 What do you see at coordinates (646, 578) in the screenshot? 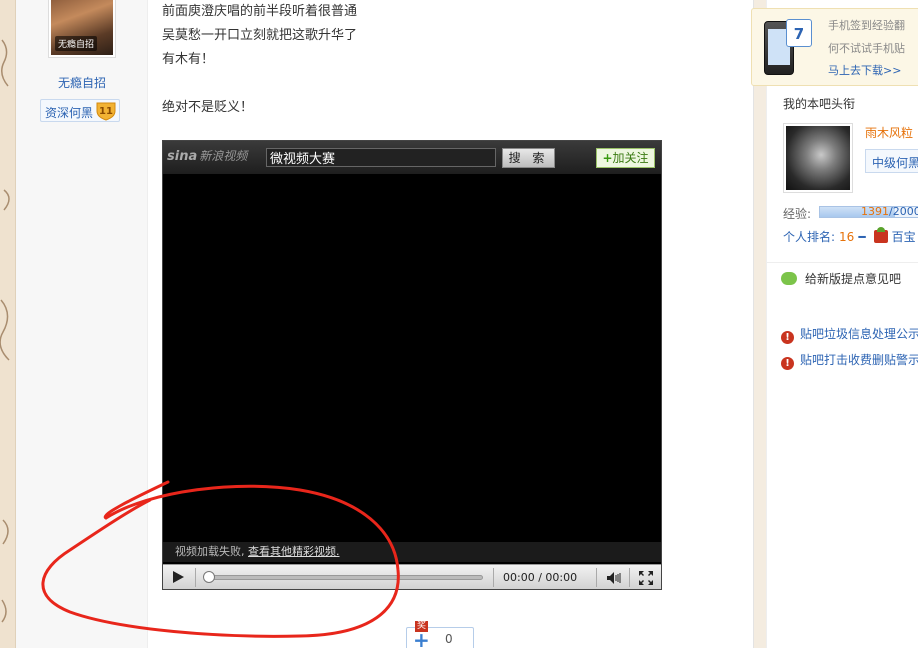
I see `fullscreen-icon` at bounding box center [646, 578].